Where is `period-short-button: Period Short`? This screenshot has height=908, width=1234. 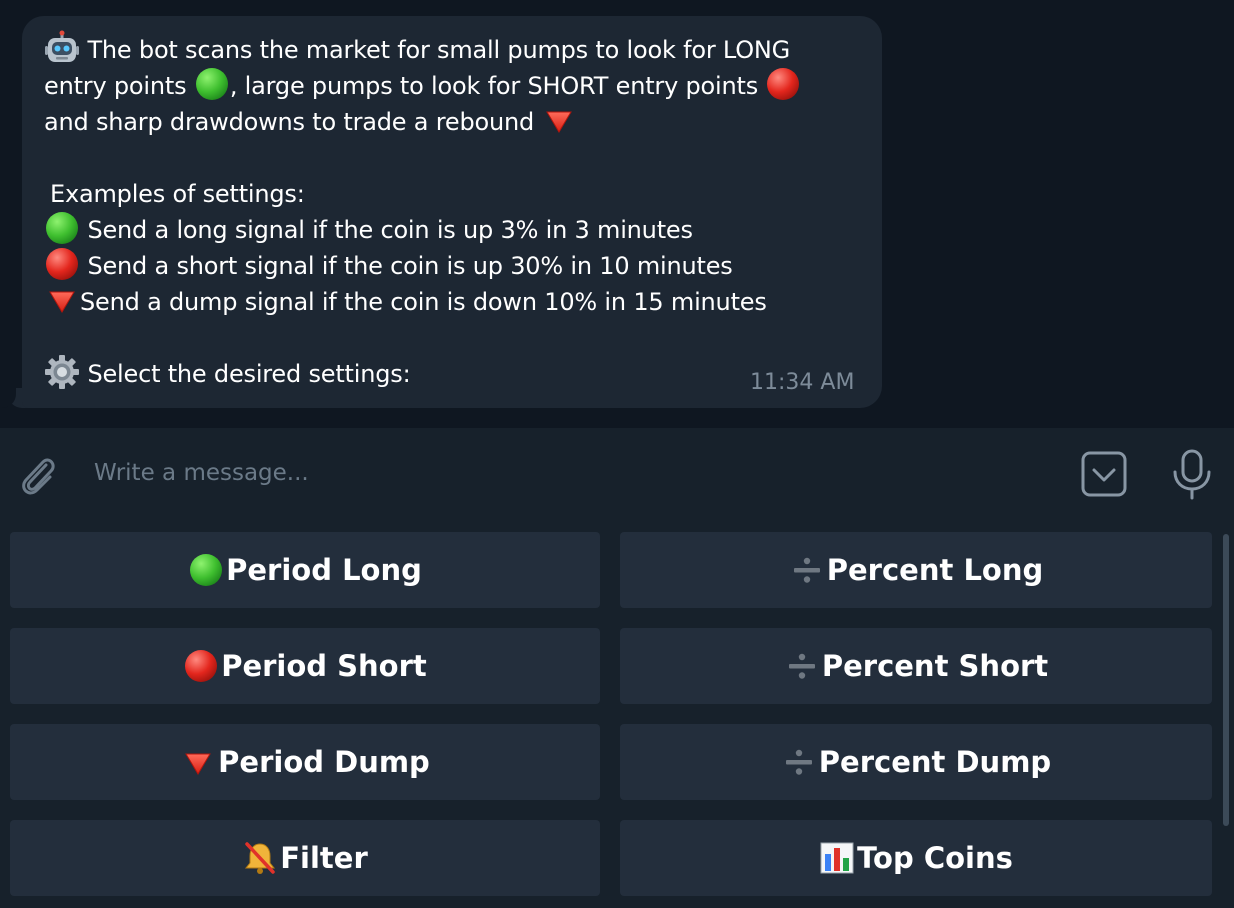
period-short-button: Period Short is located at coordinates (305, 666).